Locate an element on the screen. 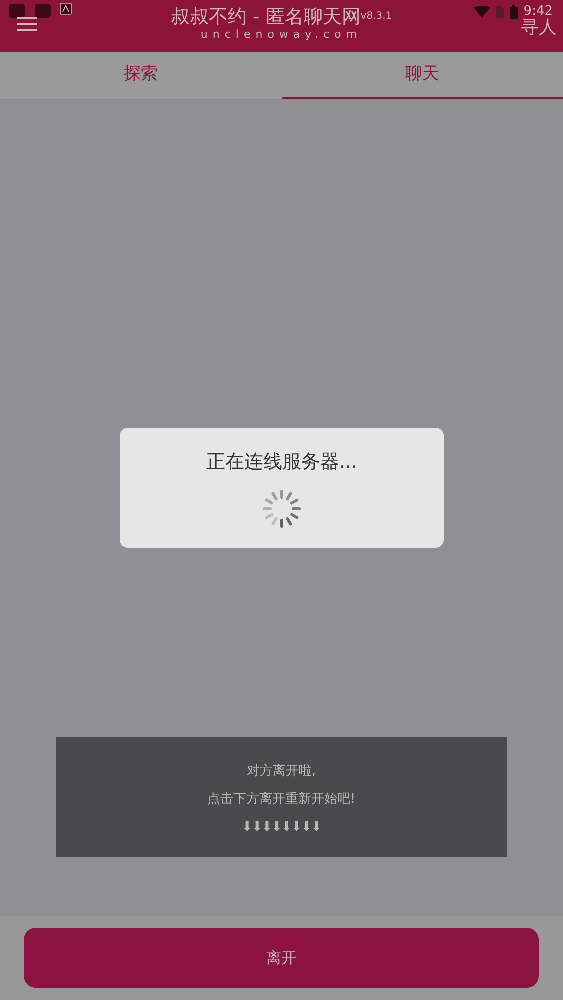 The height and width of the screenshot is (1000, 563). menu-icon is located at coordinates (27, 24).